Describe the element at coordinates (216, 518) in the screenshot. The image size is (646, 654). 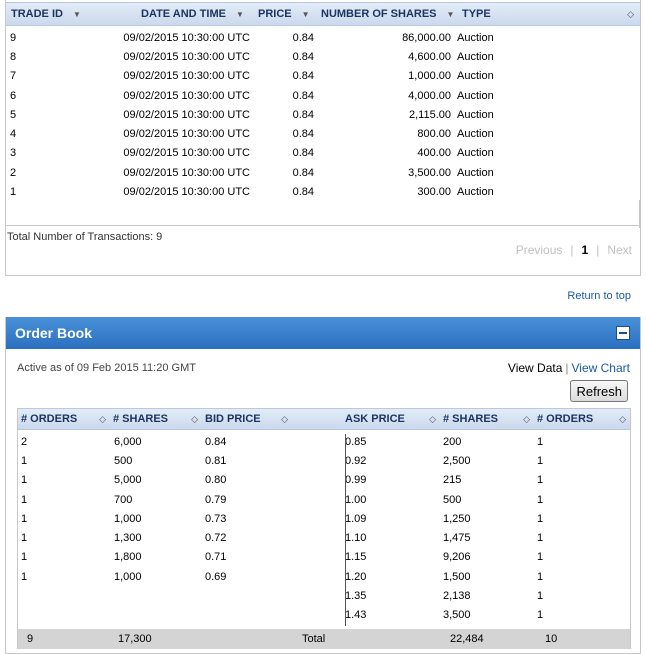
I see `bid-price-cell: 0.73` at that location.